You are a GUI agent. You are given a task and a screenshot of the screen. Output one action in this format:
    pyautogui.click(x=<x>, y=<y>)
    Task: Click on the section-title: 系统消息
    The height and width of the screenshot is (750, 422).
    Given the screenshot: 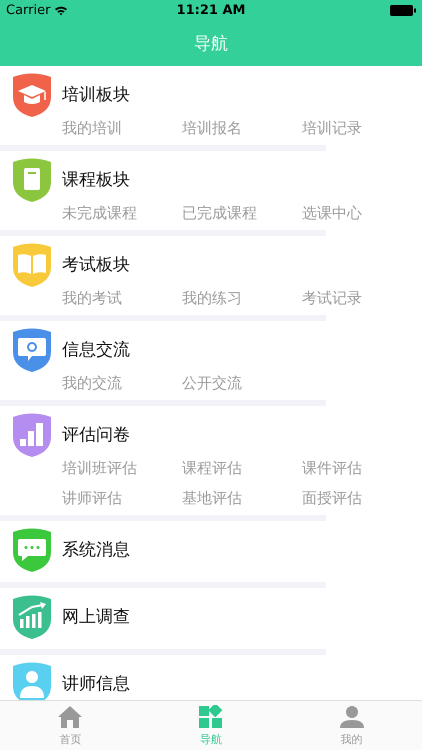 What is the action you would take?
    pyautogui.click(x=96, y=549)
    